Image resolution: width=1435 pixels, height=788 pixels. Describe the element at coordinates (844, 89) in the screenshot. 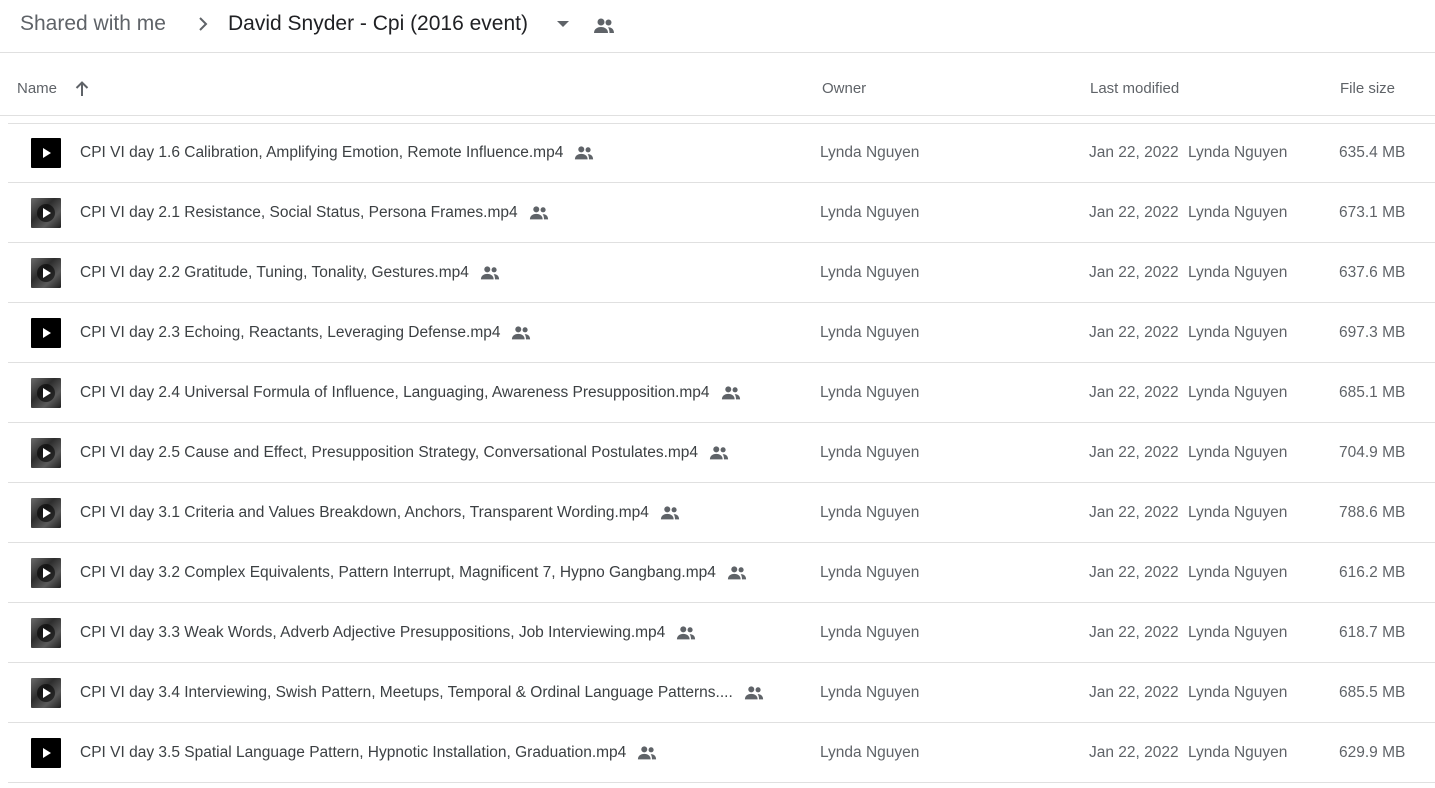

I see `column-header-owner: Owner` at that location.